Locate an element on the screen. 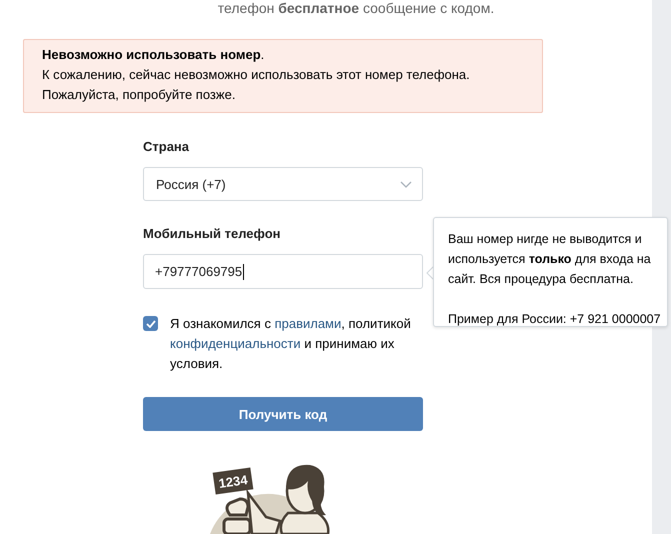 This screenshot has width=671, height=534. sign-number: 1234 is located at coordinates (233, 481).